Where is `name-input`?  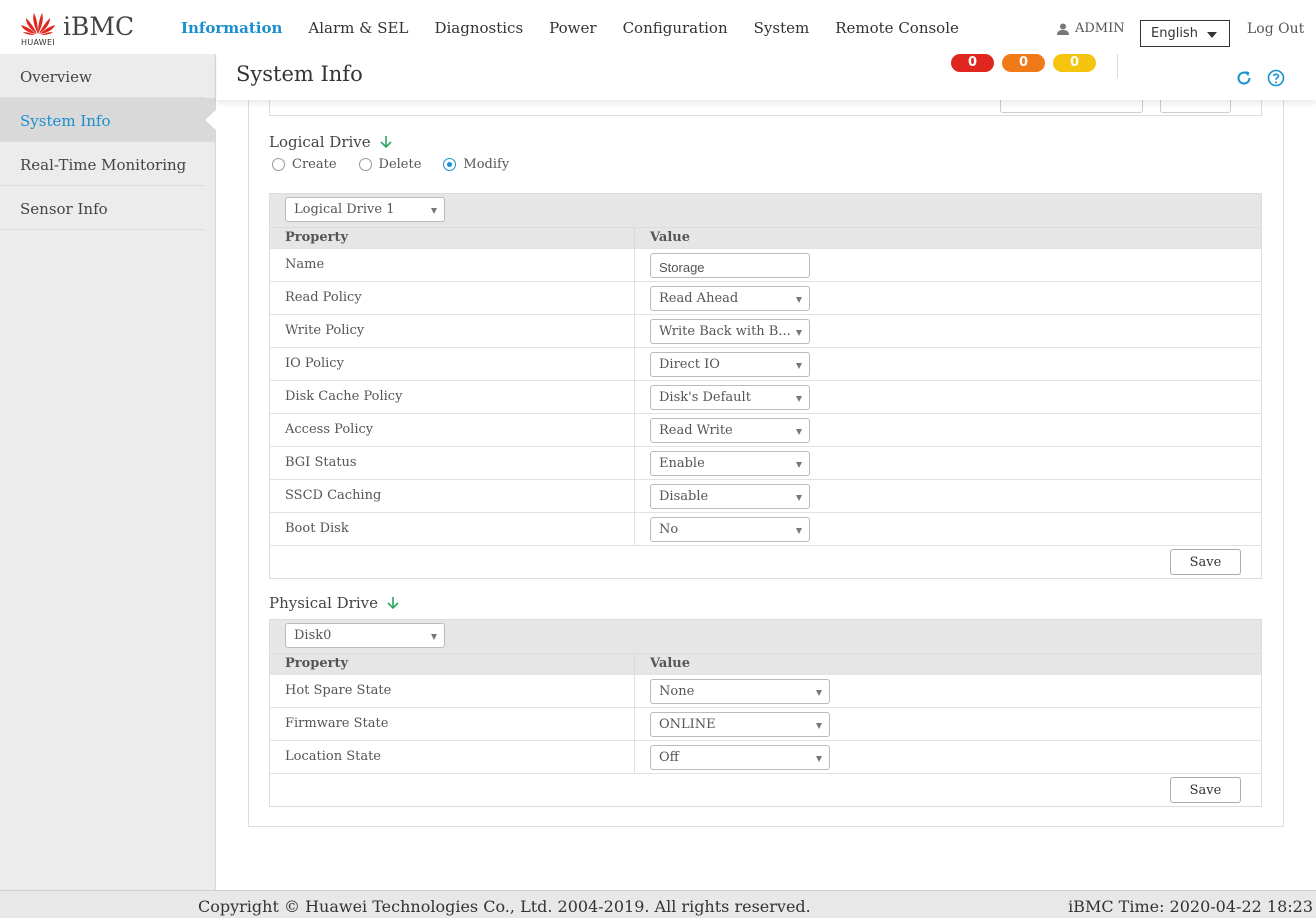
name-input is located at coordinates (730, 265).